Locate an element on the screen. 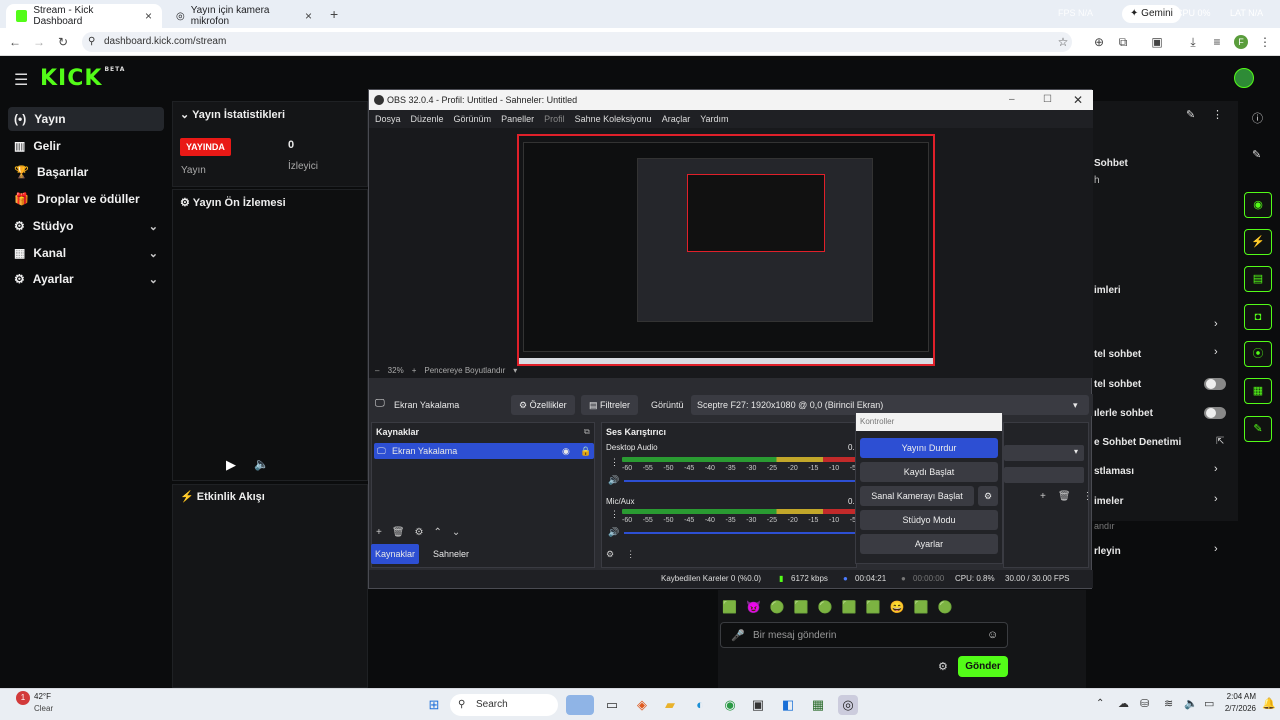  url-field: ⚲ dashboard.kick.com/stream is located at coordinates (577, 42).